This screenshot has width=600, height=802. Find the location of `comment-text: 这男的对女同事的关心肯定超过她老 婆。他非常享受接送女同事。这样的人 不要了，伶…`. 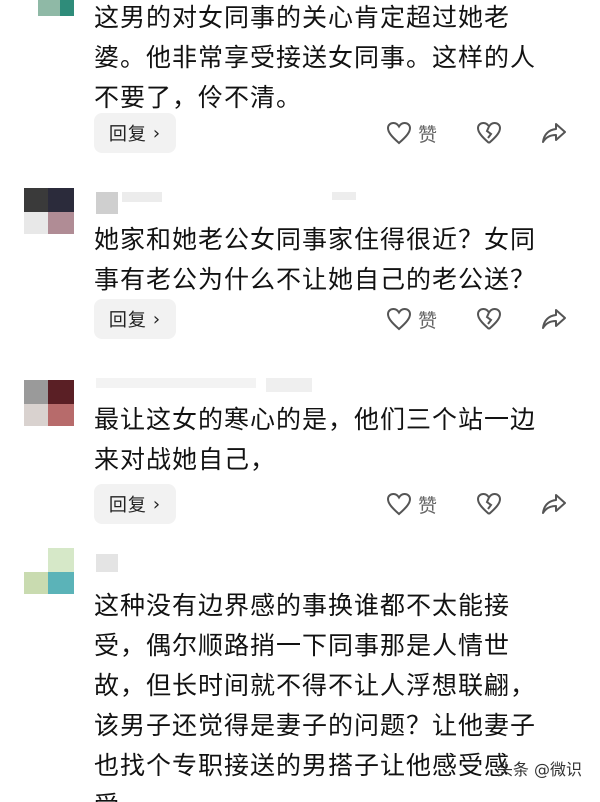

comment-text: 这男的对女同事的关心肯定超过她老 婆。他非常享受接送女同事。这样的人 不要了，伶… is located at coordinates (329, 59).